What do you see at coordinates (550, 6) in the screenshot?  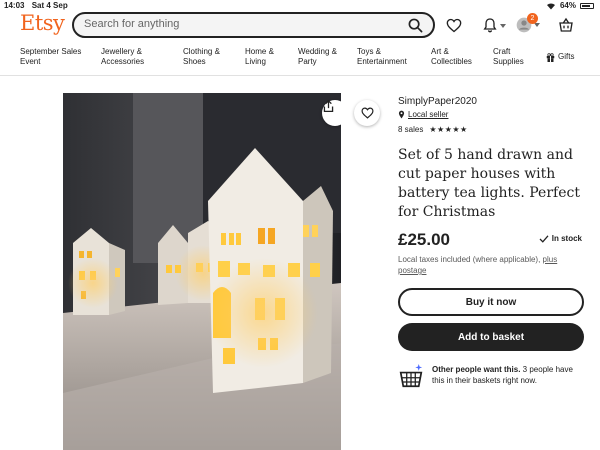 I see `wifi-icon` at bounding box center [550, 6].